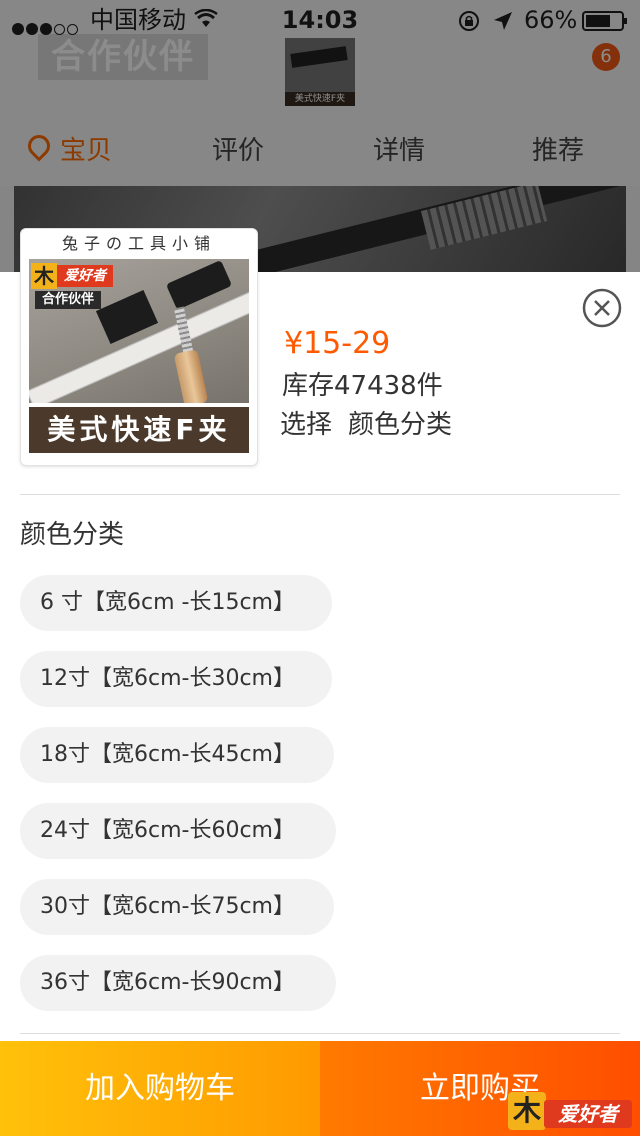 The width and height of the screenshot is (640, 1136). What do you see at coordinates (551, 20) in the screenshot?
I see `battery-percentage: 66%` at bounding box center [551, 20].